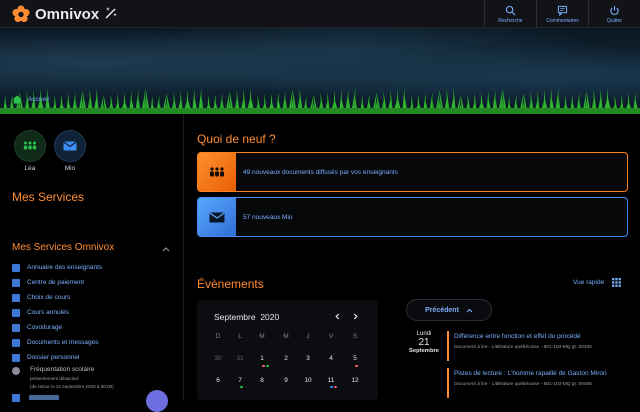 The width and height of the screenshot is (640, 412). I want to click on calendar-month-year: Septembre 2020, so click(246, 317).